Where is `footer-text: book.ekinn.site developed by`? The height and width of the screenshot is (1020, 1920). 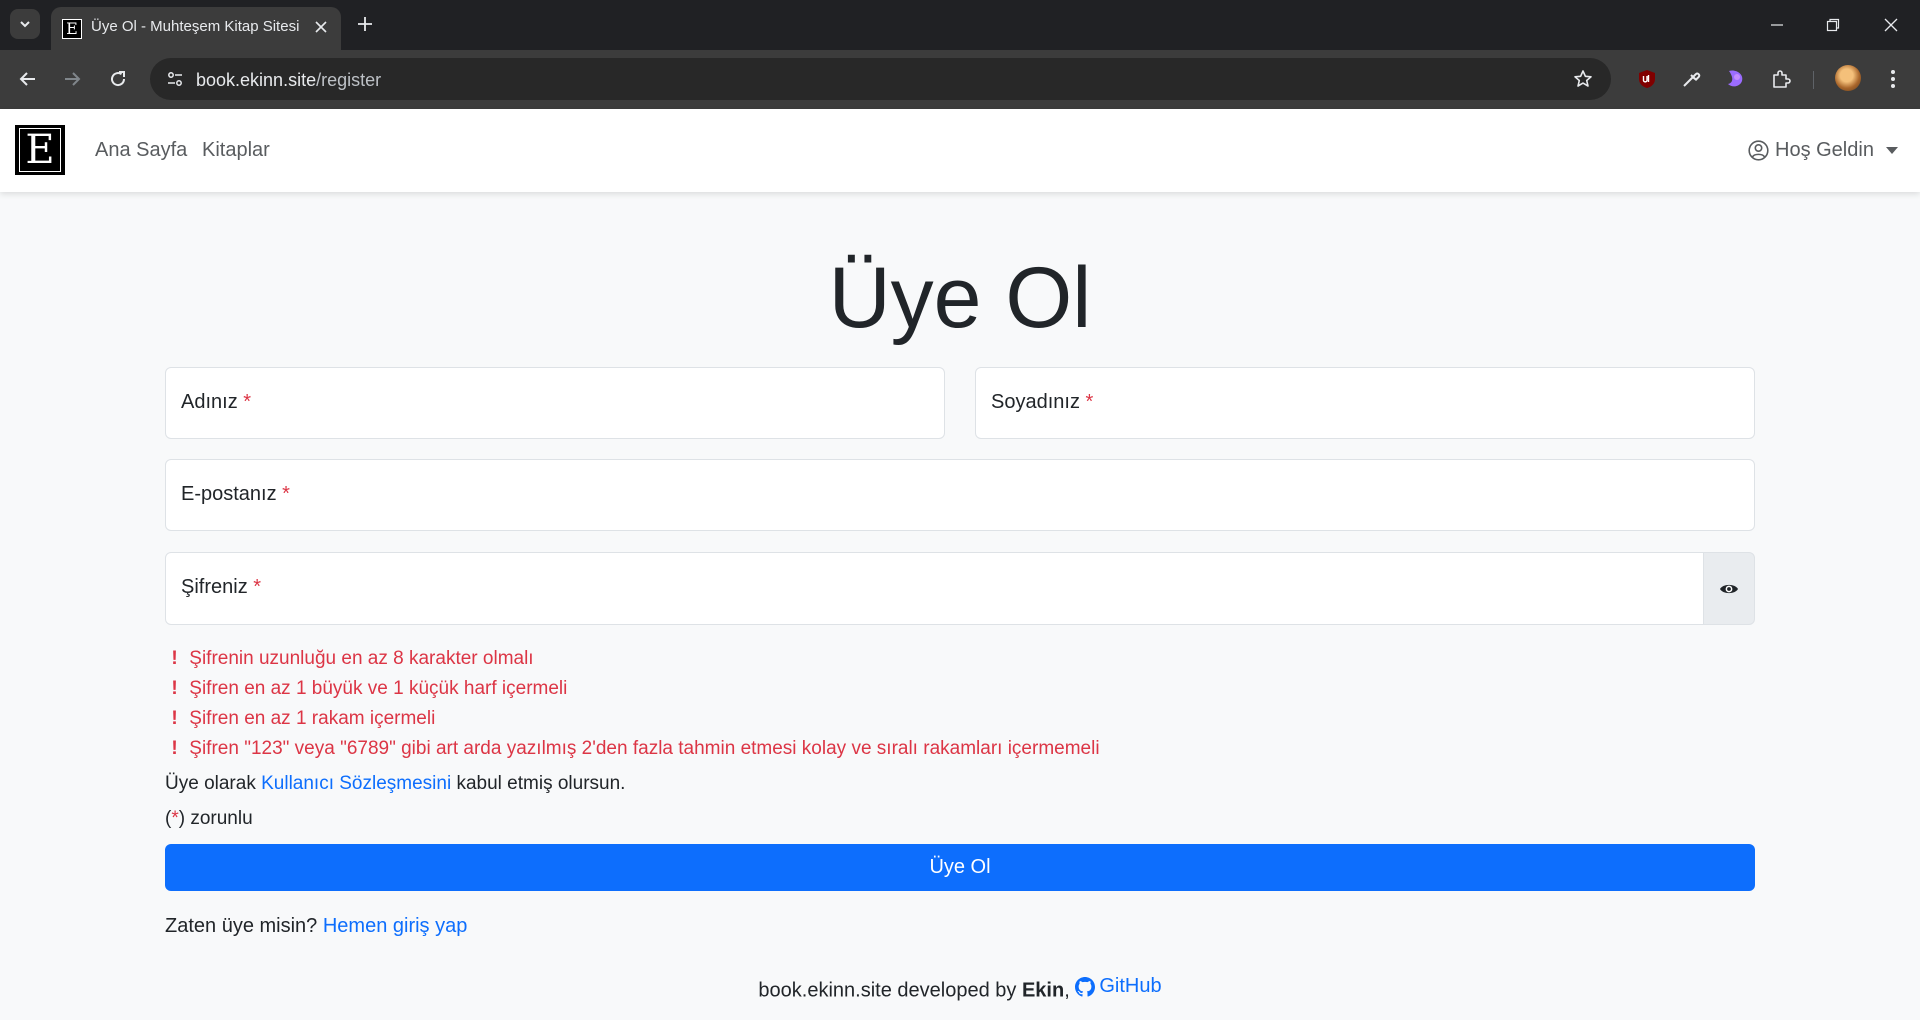
footer-text: book.ekinn.site developed by is located at coordinates (887, 990).